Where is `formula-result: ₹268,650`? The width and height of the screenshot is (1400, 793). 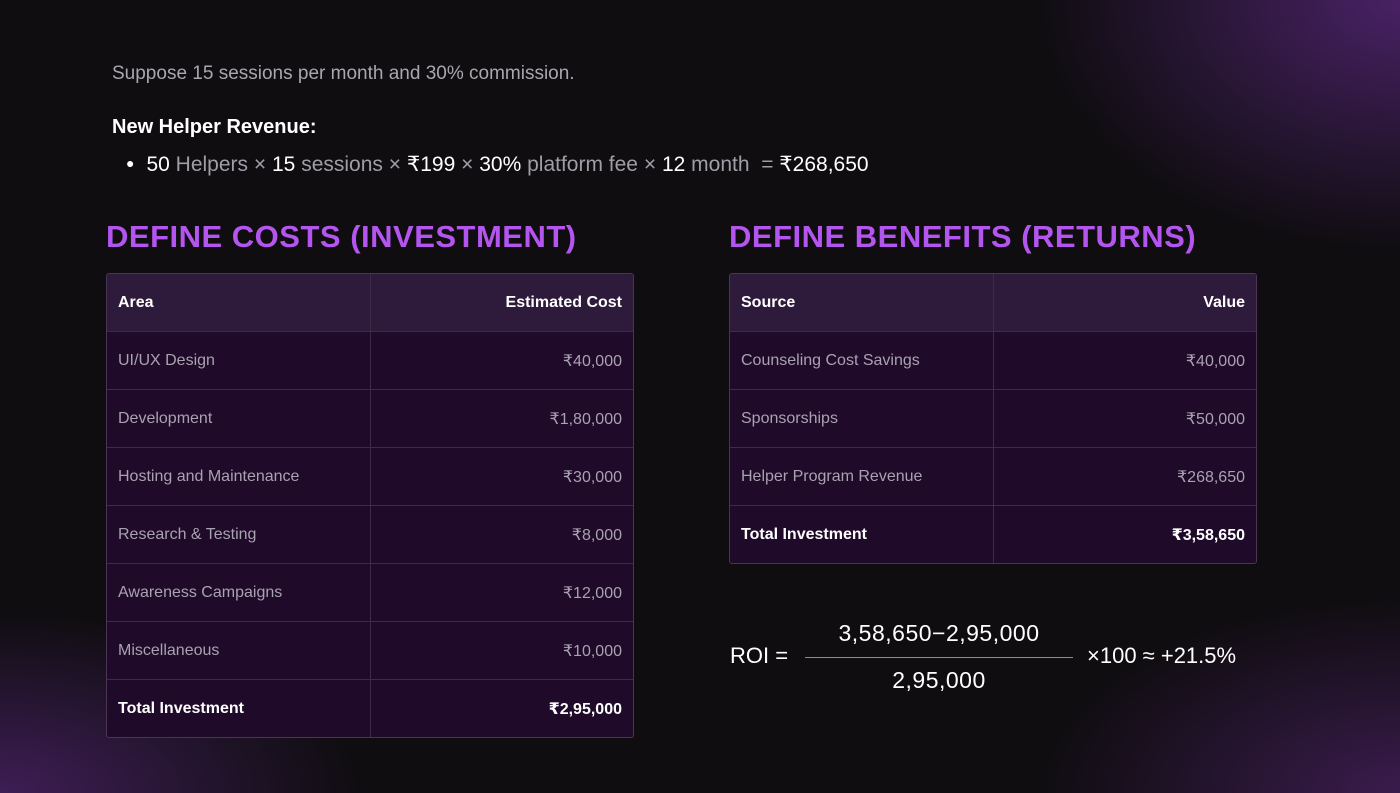 formula-result: ₹268,650 is located at coordinates (824, 164).